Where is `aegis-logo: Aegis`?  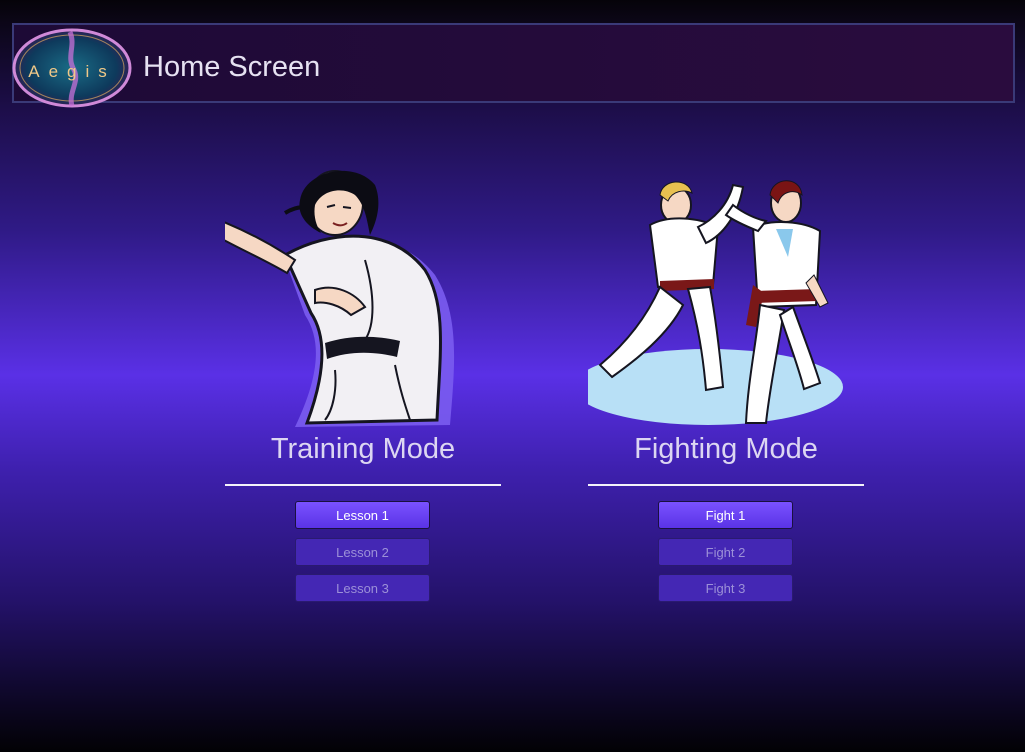 aegis-logo: Aegis is located at coordinates (72, 68).